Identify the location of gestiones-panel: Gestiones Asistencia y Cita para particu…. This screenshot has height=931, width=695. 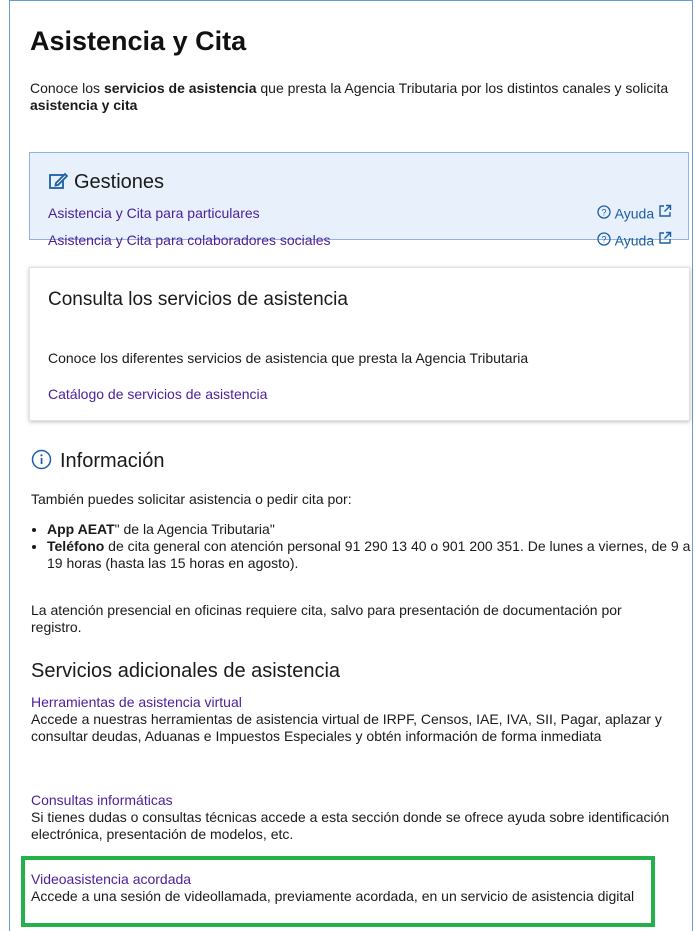
(359, 200).